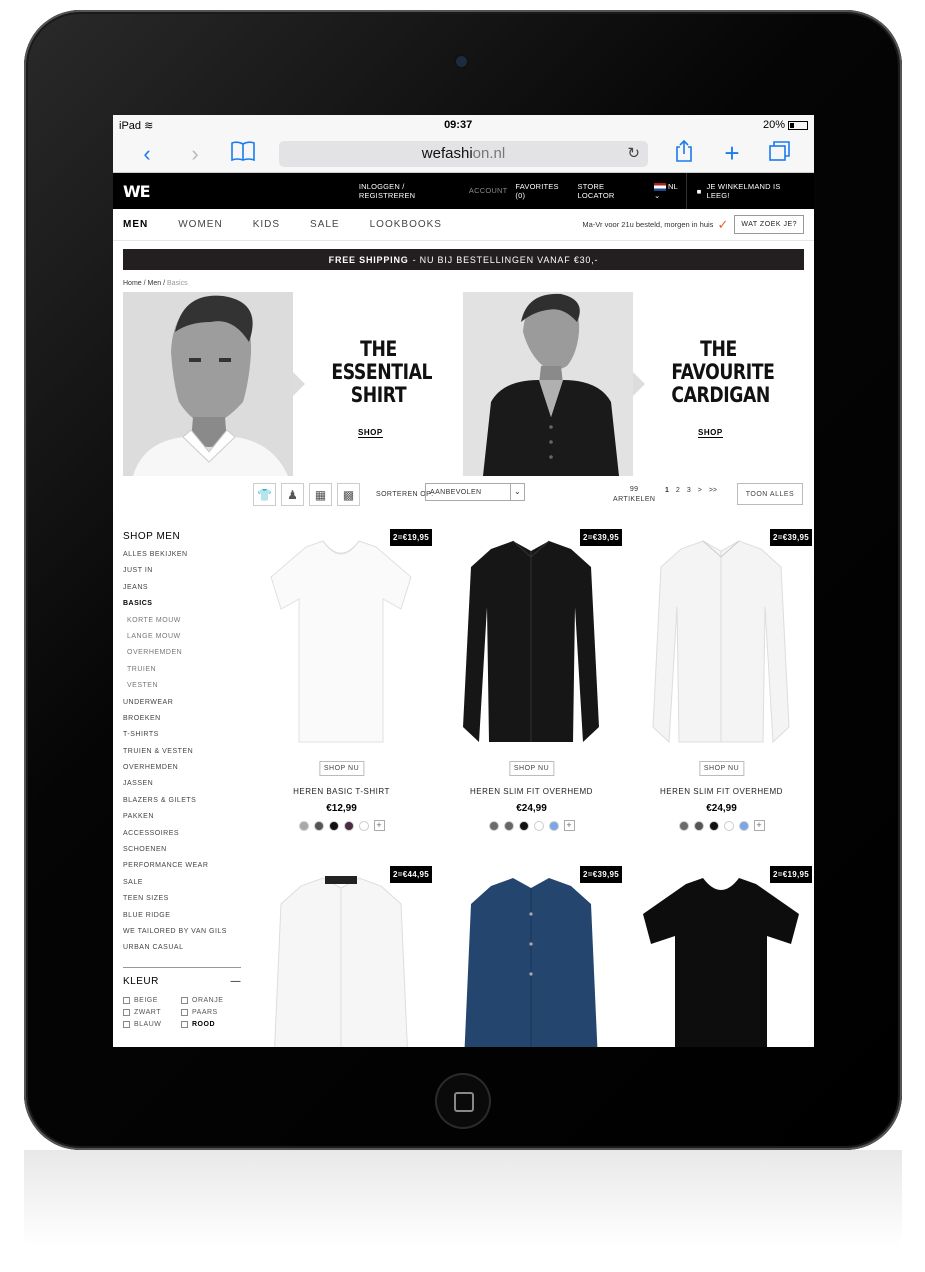  Describe the element at coordinates (210, 1000) in the screenshot. I see `color-option-oranje: ORANJE` at that location.